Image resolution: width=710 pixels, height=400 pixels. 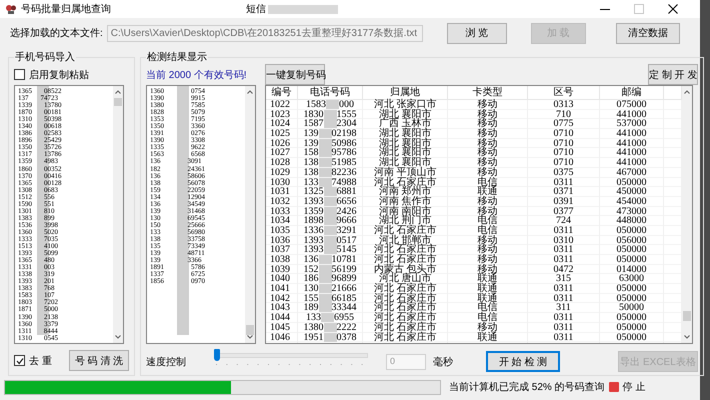 I want to click on column-header: 编号, so click(x=282, y=92).